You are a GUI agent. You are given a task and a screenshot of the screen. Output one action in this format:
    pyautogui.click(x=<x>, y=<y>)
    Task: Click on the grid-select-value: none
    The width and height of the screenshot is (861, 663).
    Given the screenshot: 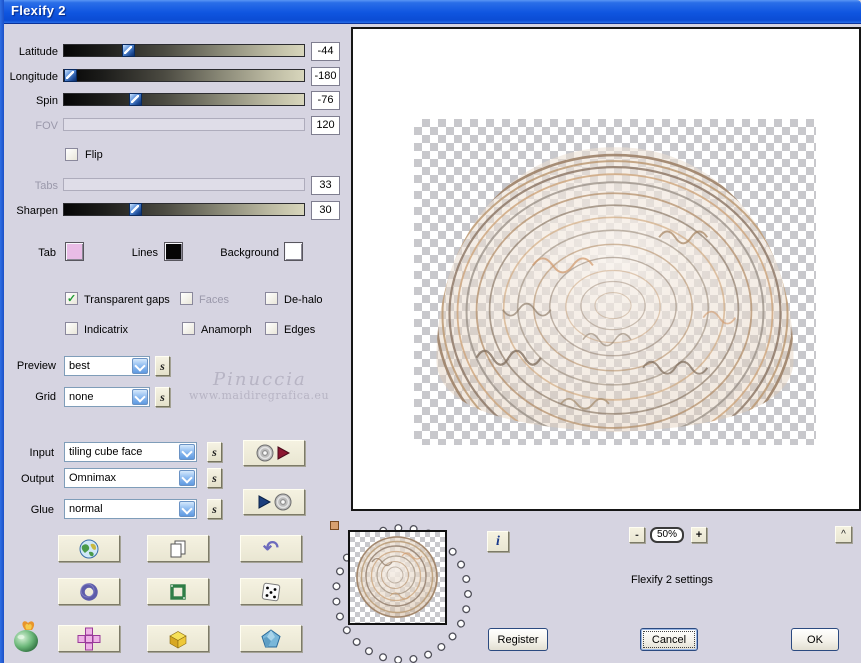 What is the action you would take?
    pyautogui.click(x=81, y=397)
    